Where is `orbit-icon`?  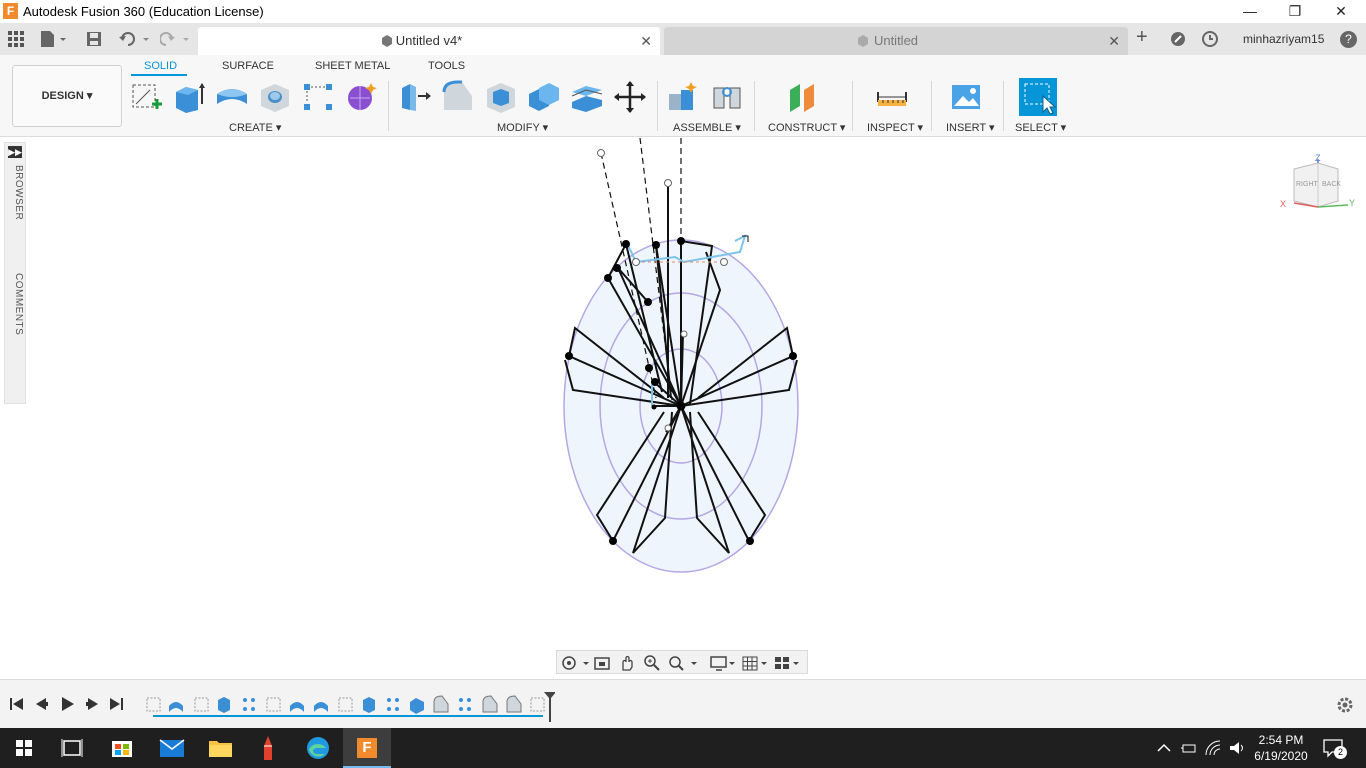 orbit-icon is located at coordinates (575, 663).